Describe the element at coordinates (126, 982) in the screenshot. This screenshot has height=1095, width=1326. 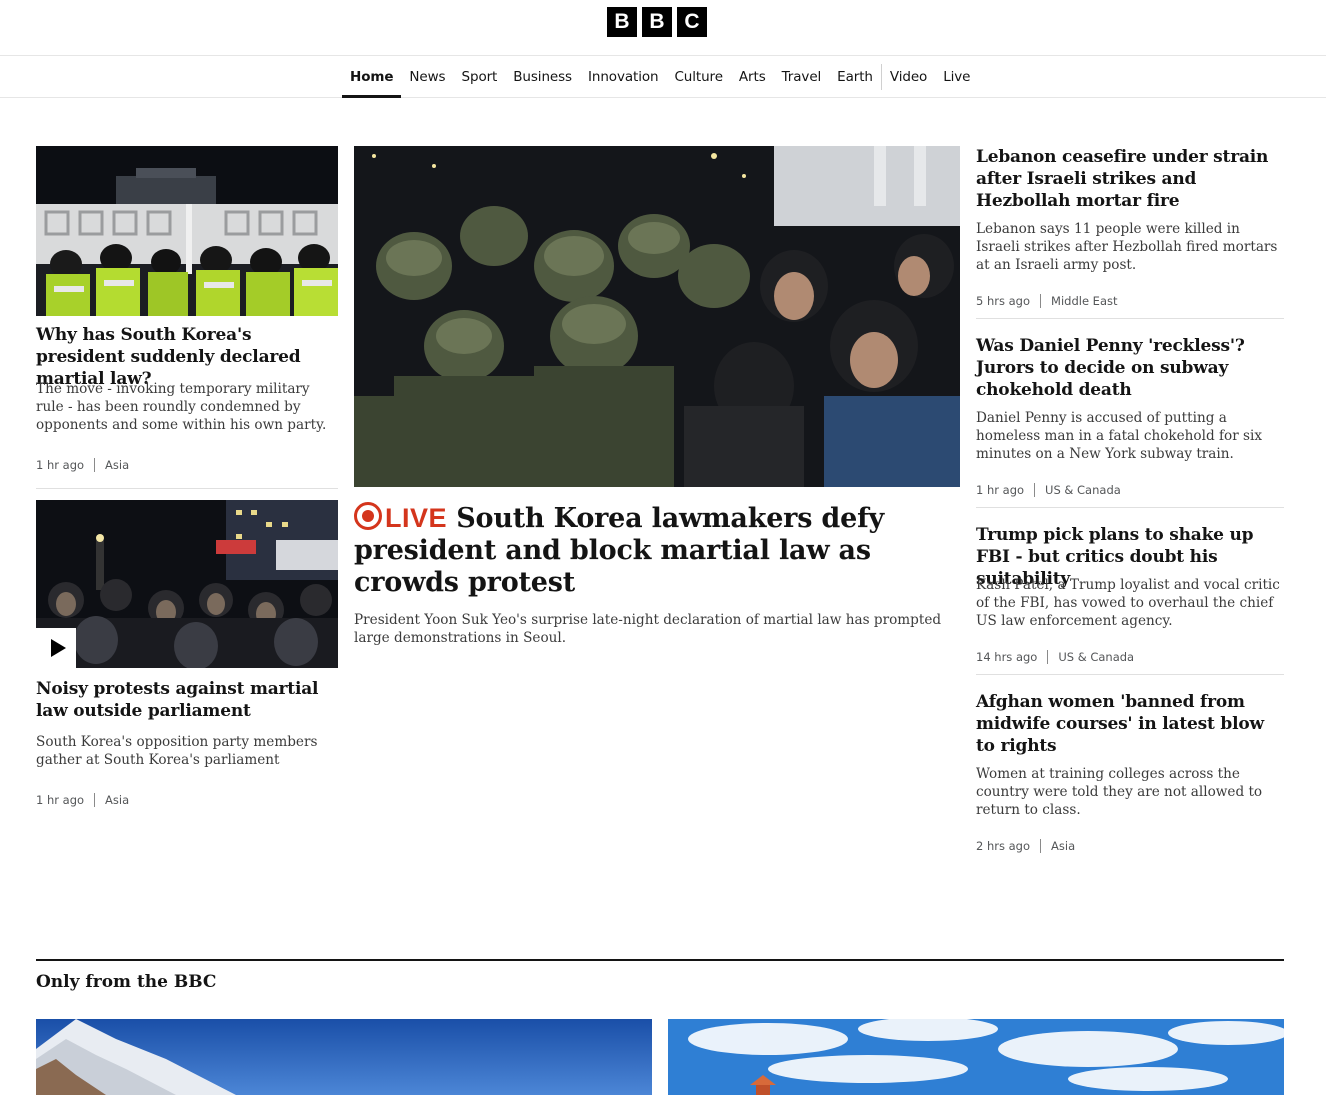
I see `section-title: Only from the BBC` at that location.